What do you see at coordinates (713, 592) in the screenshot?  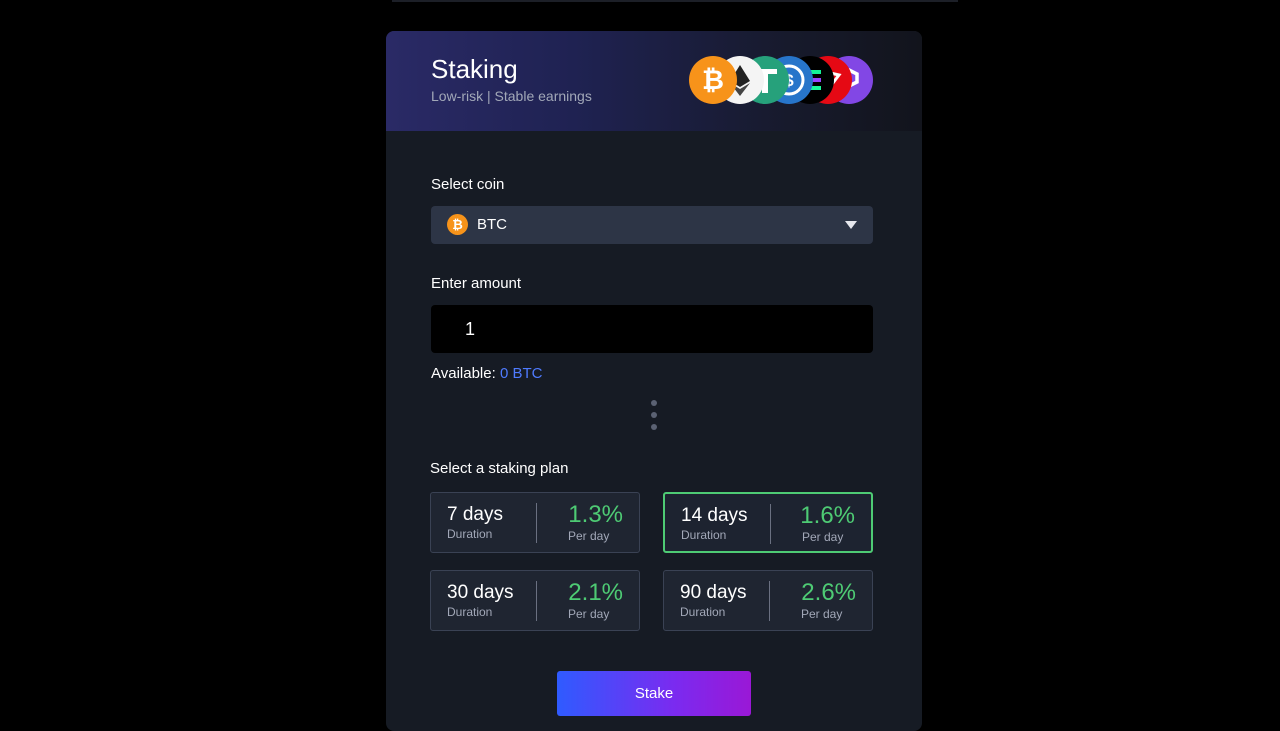 I see `plan-days: 90 days` at bounding box center [713, 592].